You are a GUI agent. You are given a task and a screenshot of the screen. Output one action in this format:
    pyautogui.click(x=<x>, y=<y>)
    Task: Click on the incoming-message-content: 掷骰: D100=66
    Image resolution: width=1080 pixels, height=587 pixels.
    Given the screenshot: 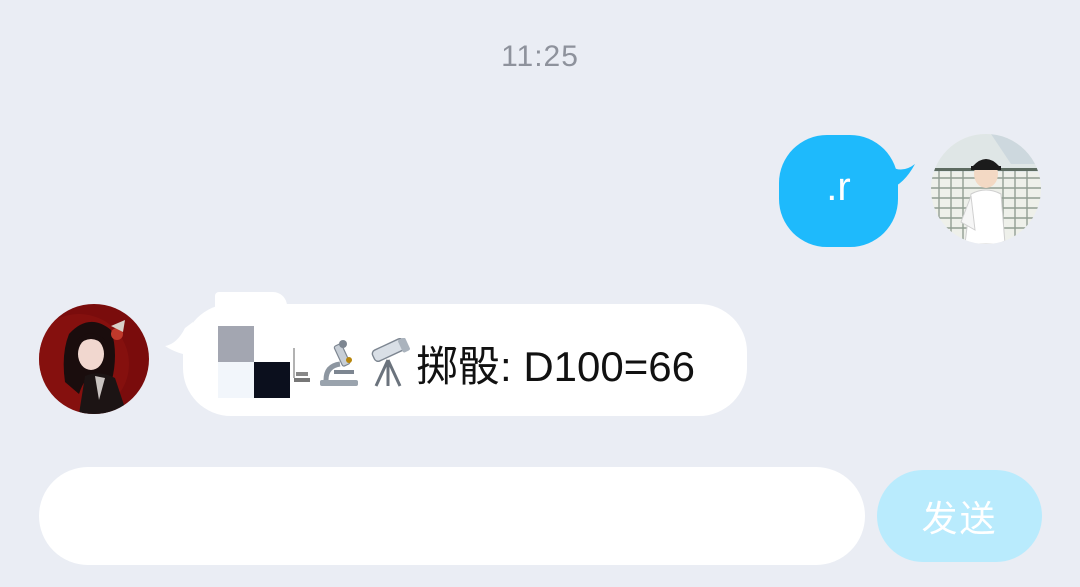 What is the action you would take?
    pyautogui.click(x=493, y=363)
    